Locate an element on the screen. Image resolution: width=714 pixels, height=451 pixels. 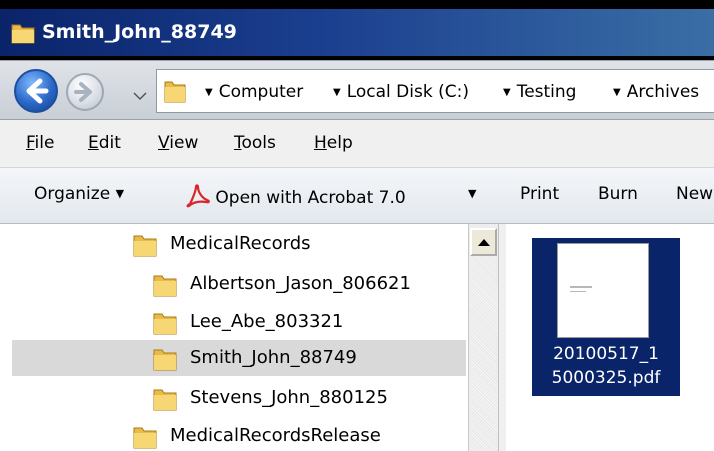
breadcrumb-local-disk: ▼ Local Disk (C:) is located at coordinates (401, 92).